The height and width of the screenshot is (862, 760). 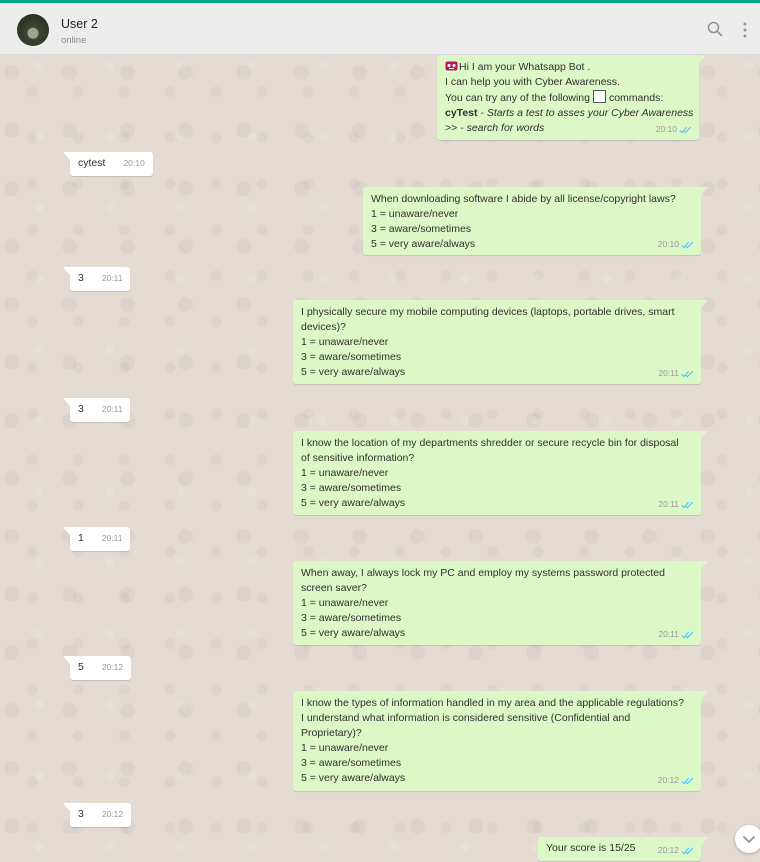 What do you see at coordinates (97, 815) in the screenshot?
I see `message-incoming: 3 20:12` at bounding box center [97, 815].